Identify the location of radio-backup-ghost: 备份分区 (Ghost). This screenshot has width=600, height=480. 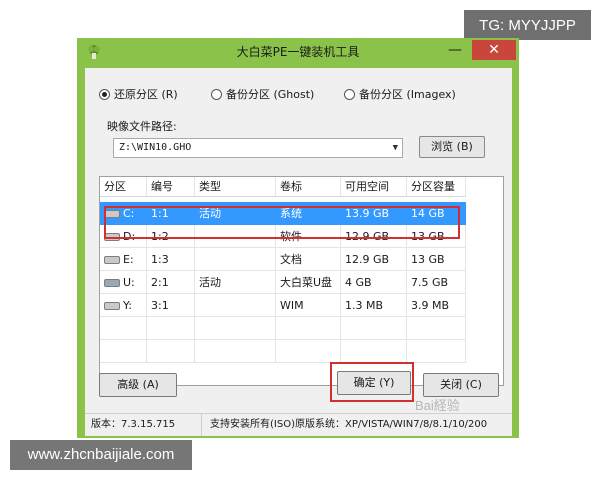
(262, 94).